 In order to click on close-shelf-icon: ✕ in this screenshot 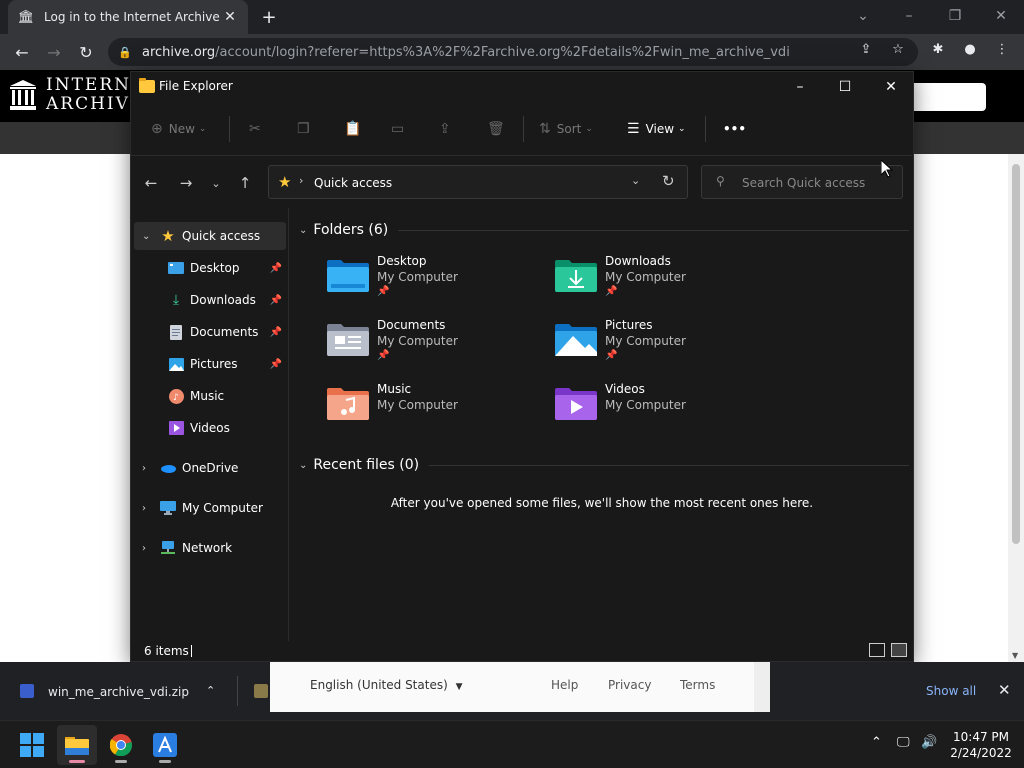, I will do `click(1004, 690)`.